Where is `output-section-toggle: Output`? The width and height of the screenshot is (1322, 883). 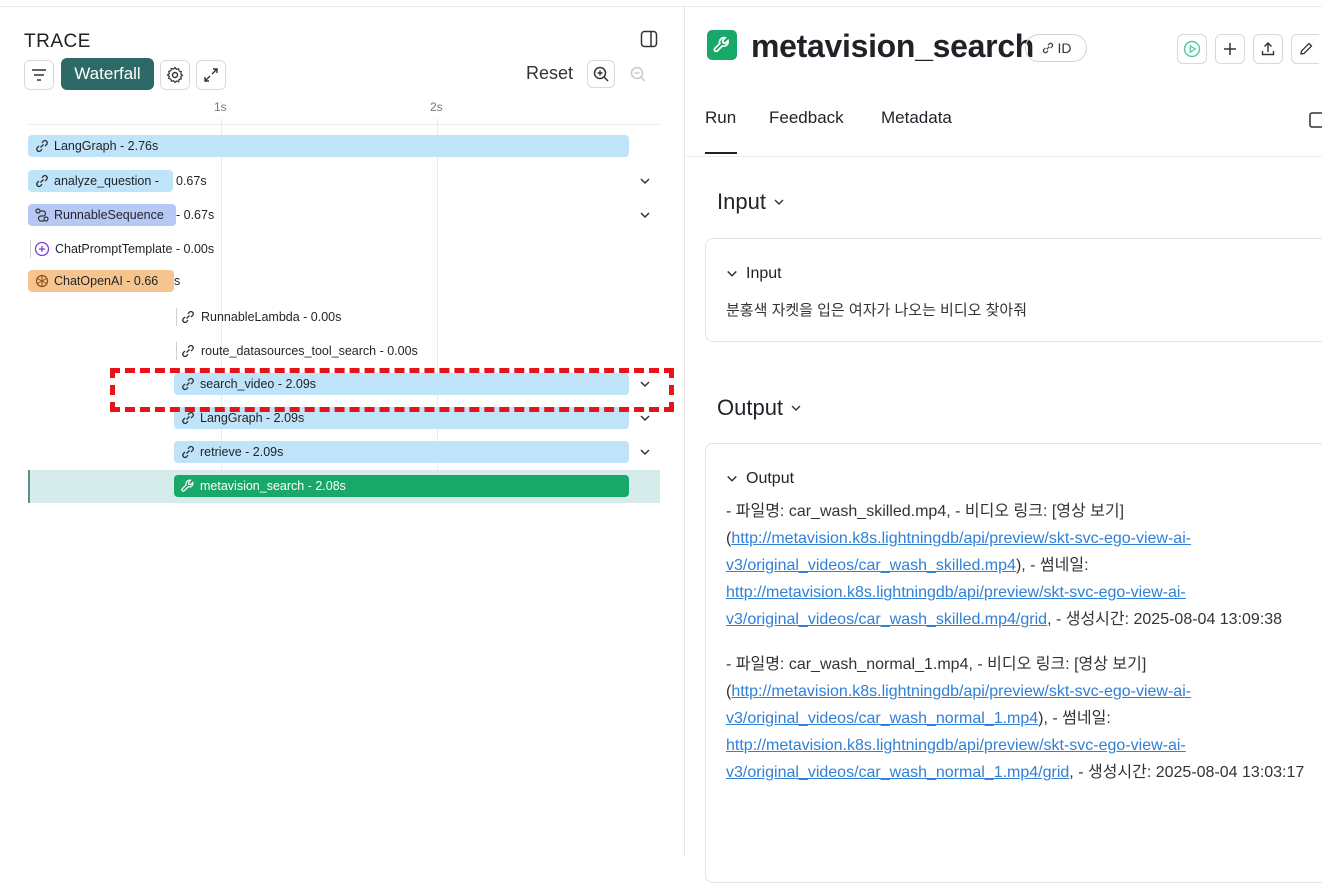 output-section-toggle: Output is located at coordinates (760, 408).